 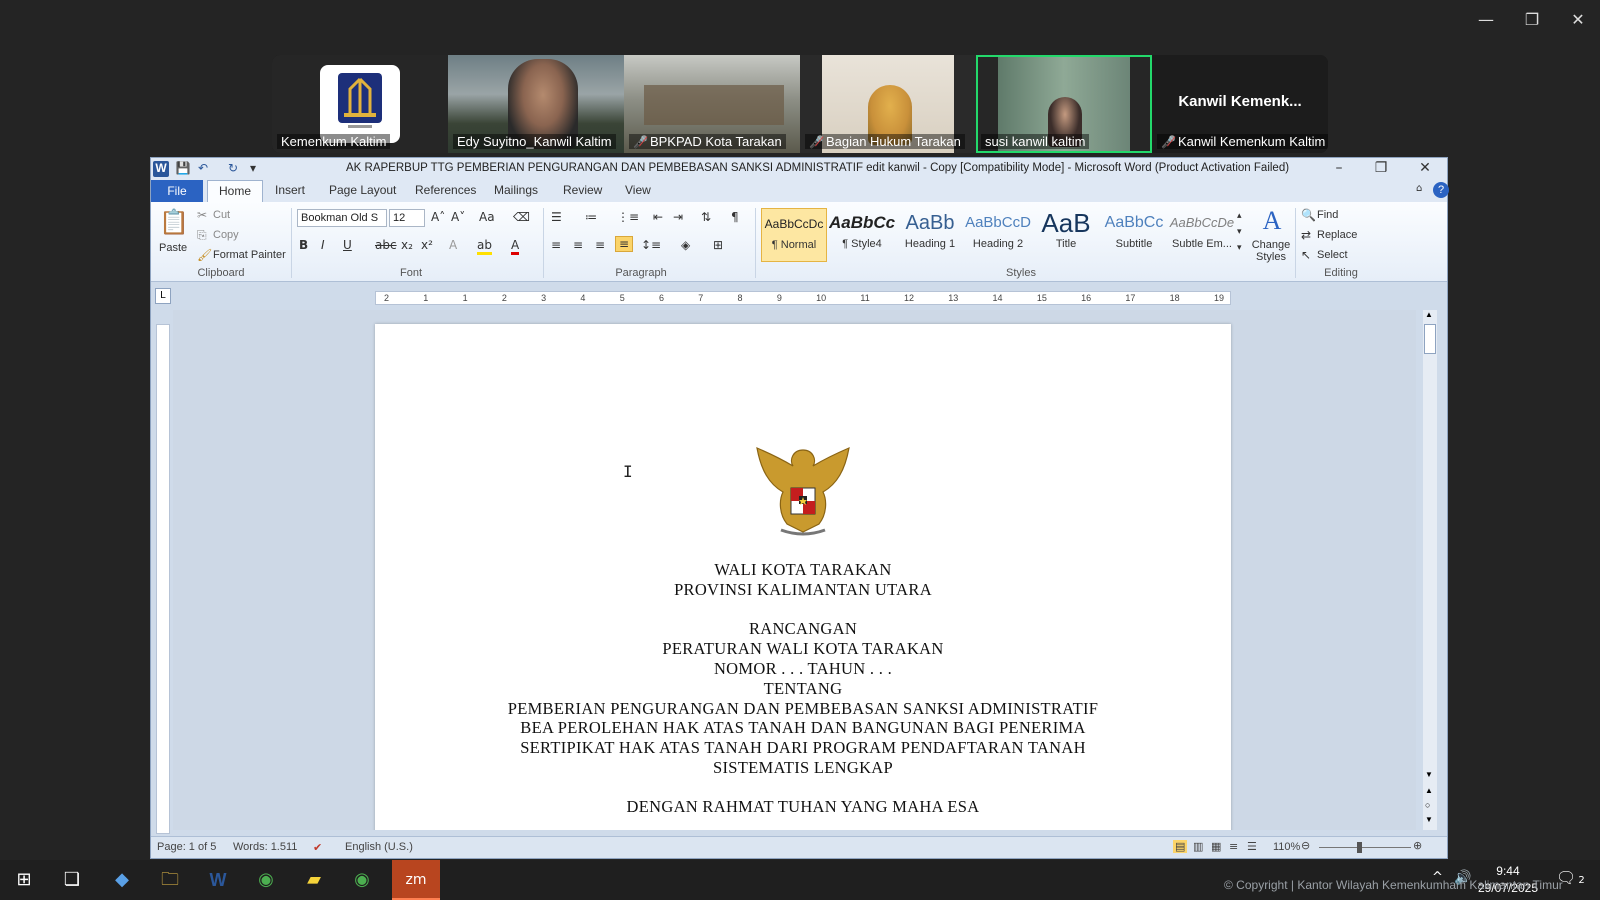 What do you see at coordinates (658, 217) in the screenshot?
I see `decrease-indent-icon: ⇤` at bounding box center [658, 217].